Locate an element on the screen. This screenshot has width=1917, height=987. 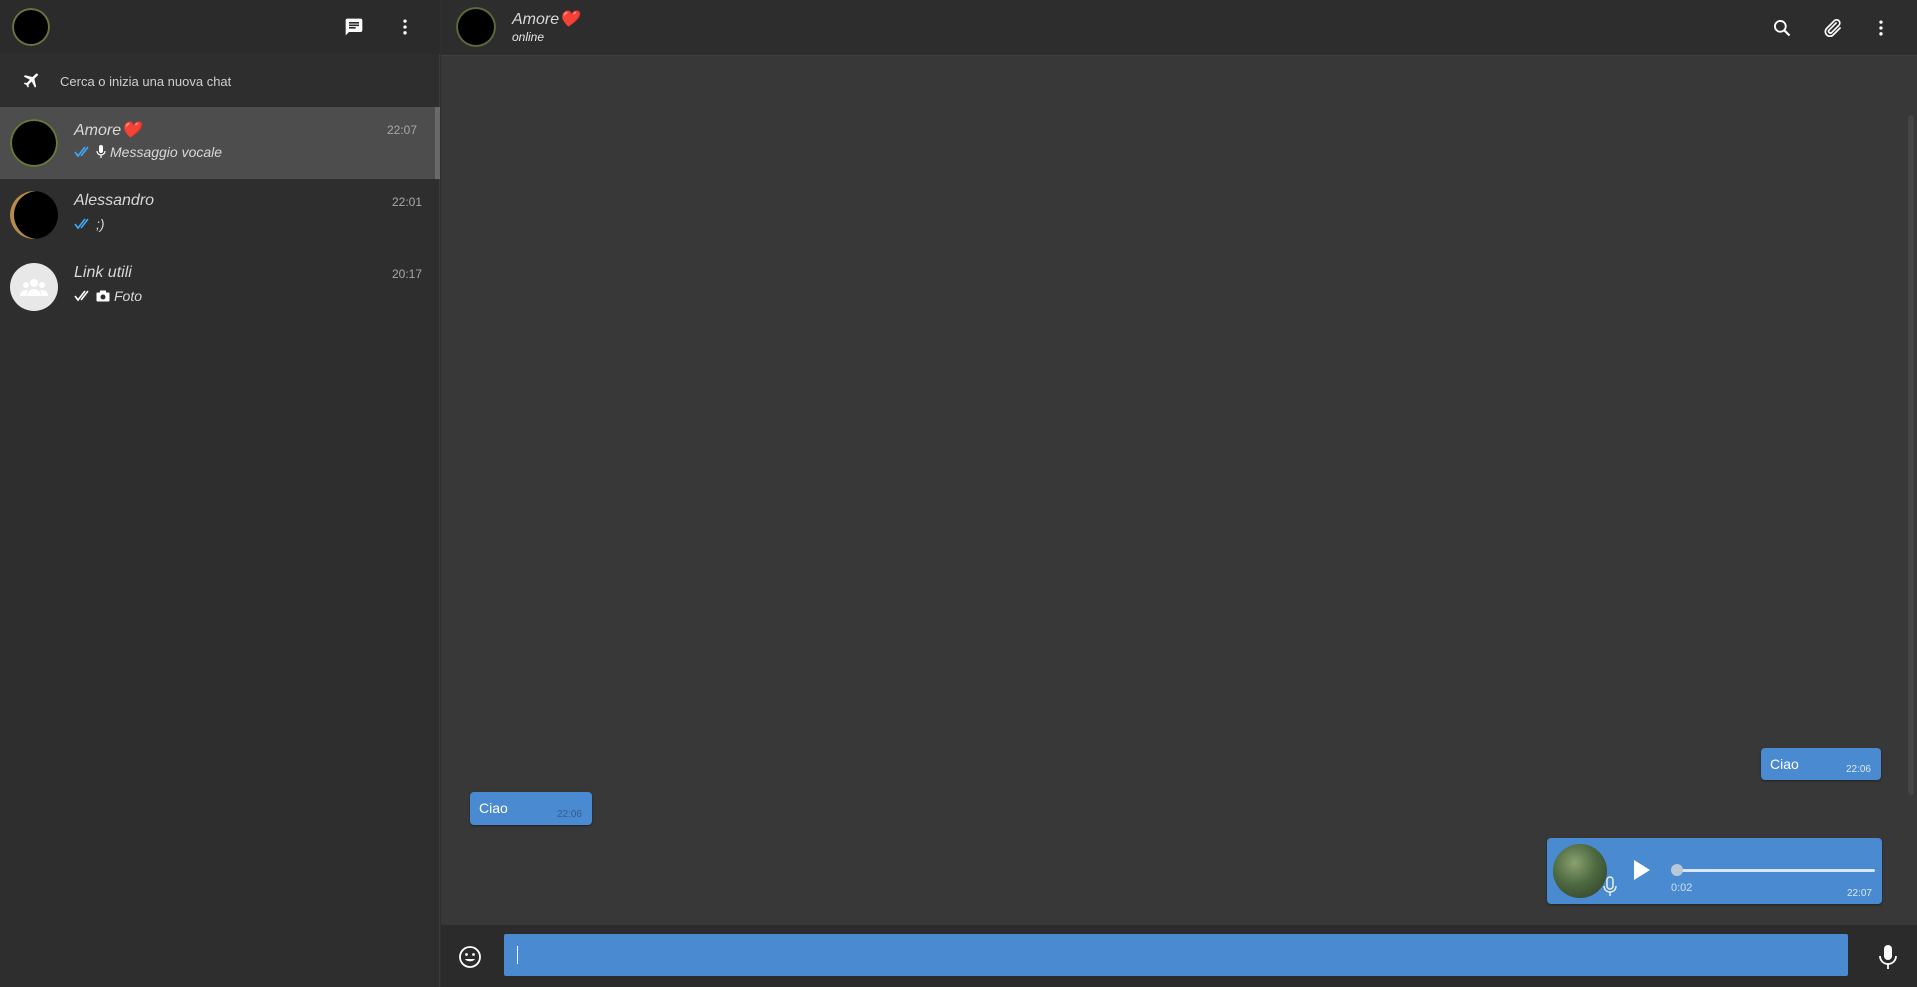
search-bar is located at coordinates (220, 81).